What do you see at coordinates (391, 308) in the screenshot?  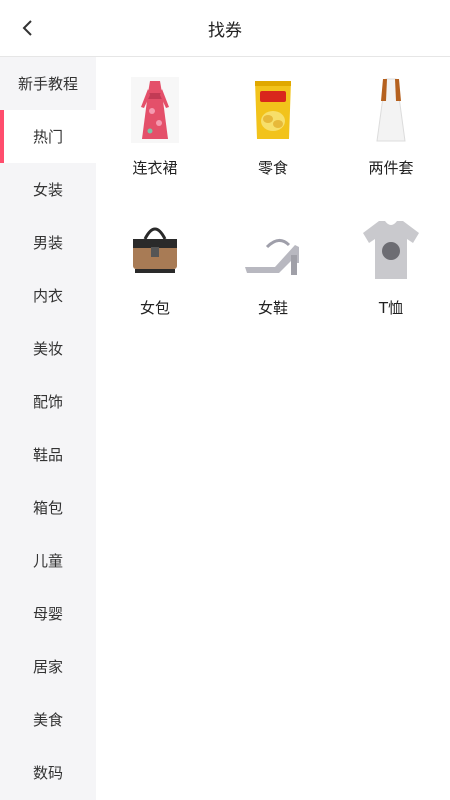 I see `subcategory-label: T恤` at bounding box center [391, 308].